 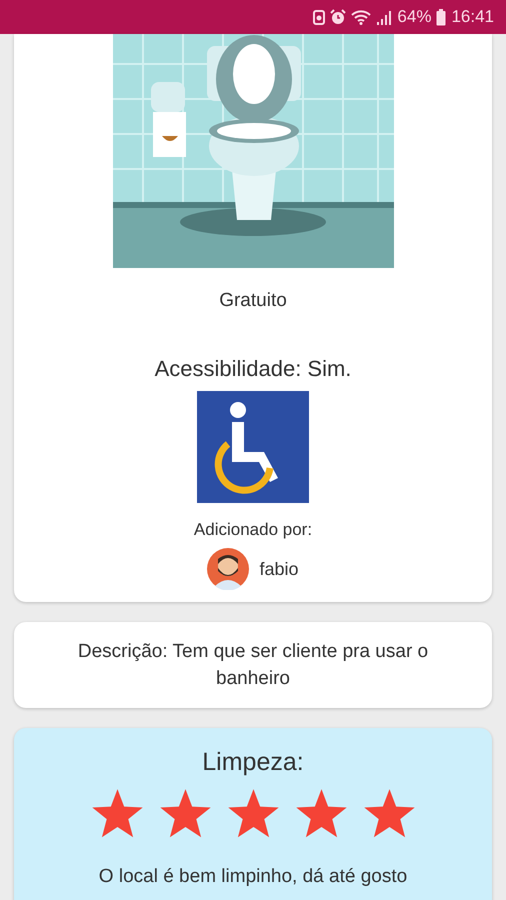 What do you see at coordinates (279, 569) in the screenshot?
I see `user-name: fabio` at bounding box center [279, 569].